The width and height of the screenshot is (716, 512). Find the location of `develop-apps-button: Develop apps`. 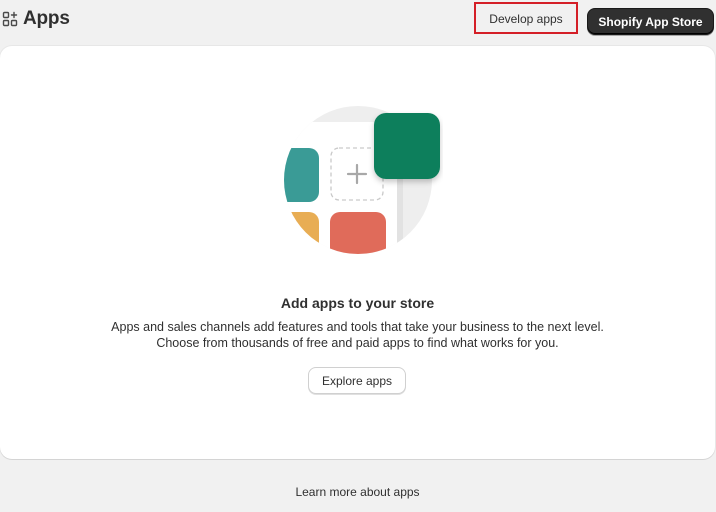

develop-apps-button: Develop apps is located at coordinates (526, 19).